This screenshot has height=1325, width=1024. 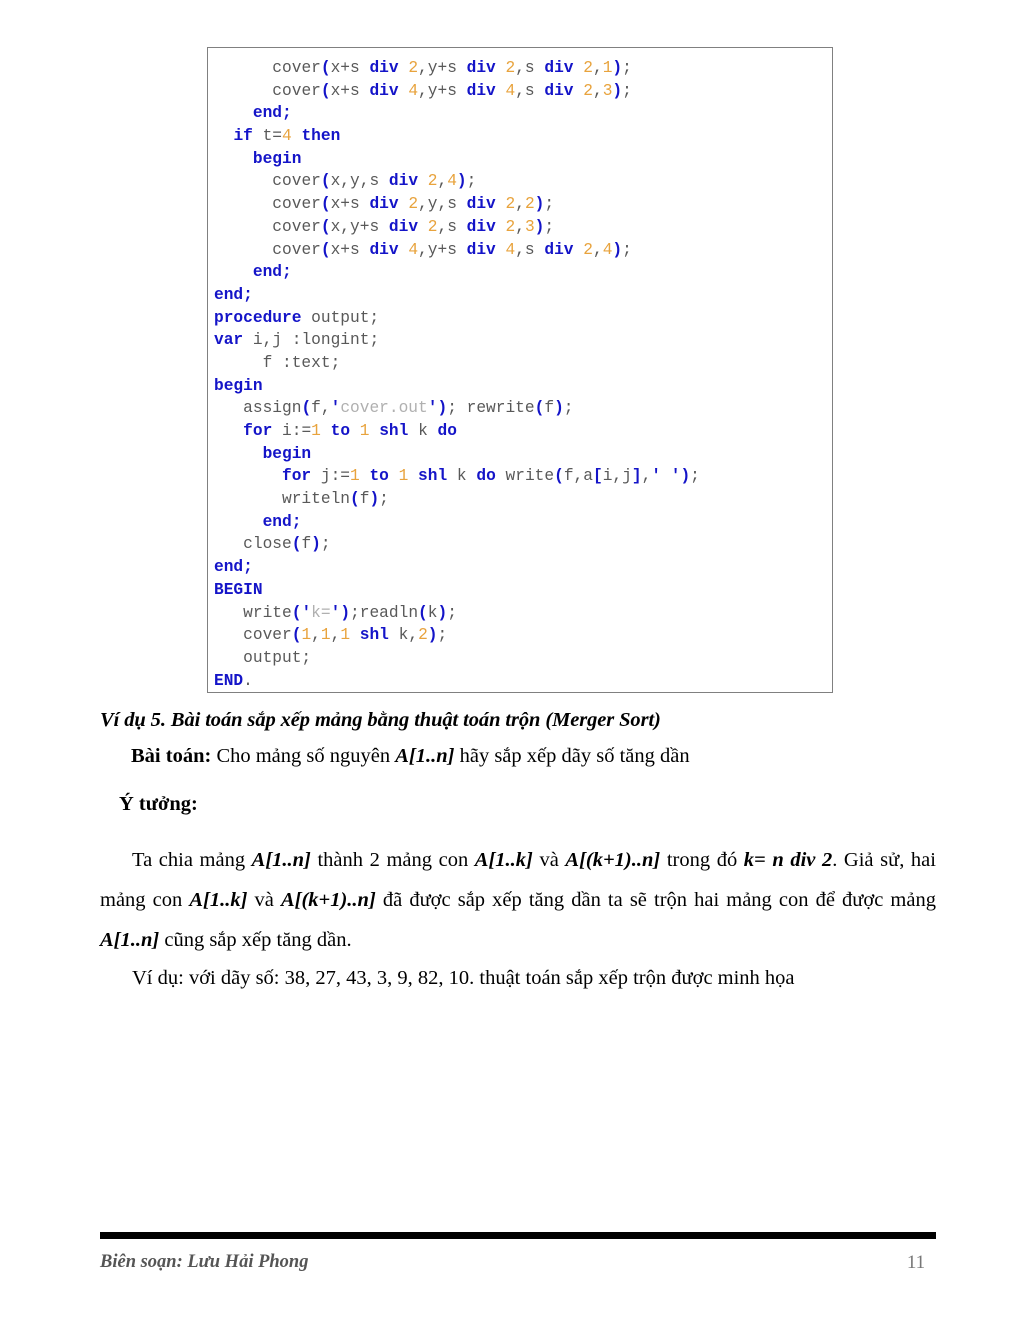 What do you see at coordinates (597, 476) in the screenshot?
I see `code-token: [` at bounding box center [597, 476].